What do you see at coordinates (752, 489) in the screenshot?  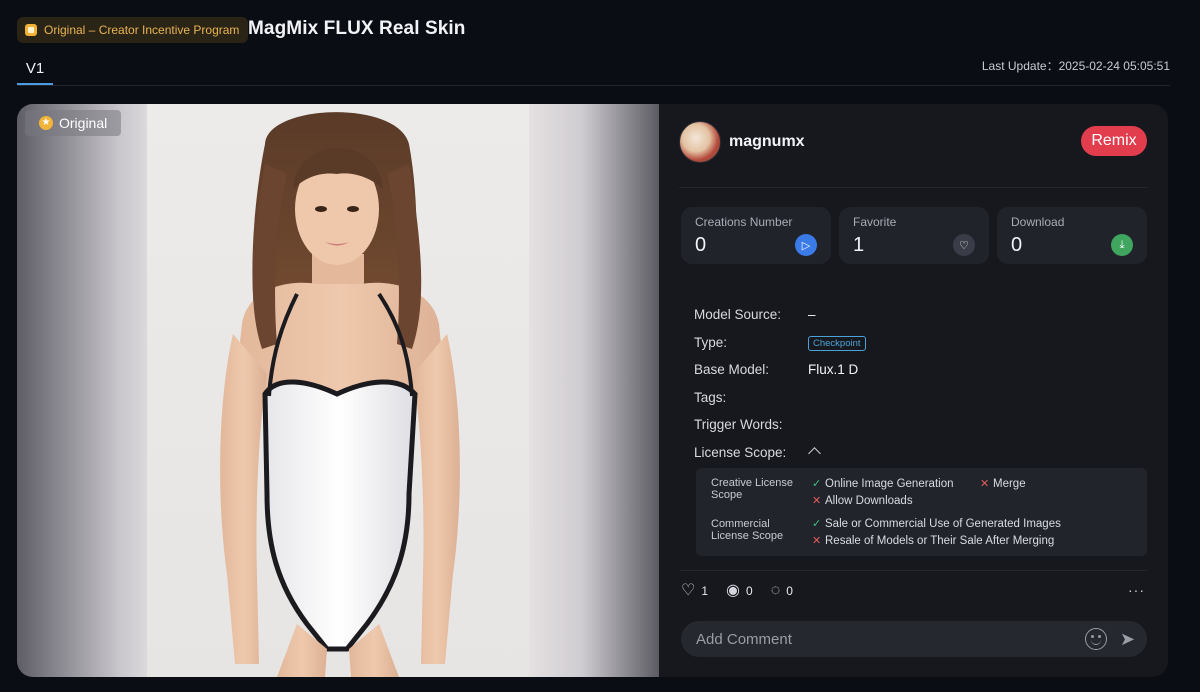 I see `creative-license-label: Creative License Scope` at bounding box center [752, 489].